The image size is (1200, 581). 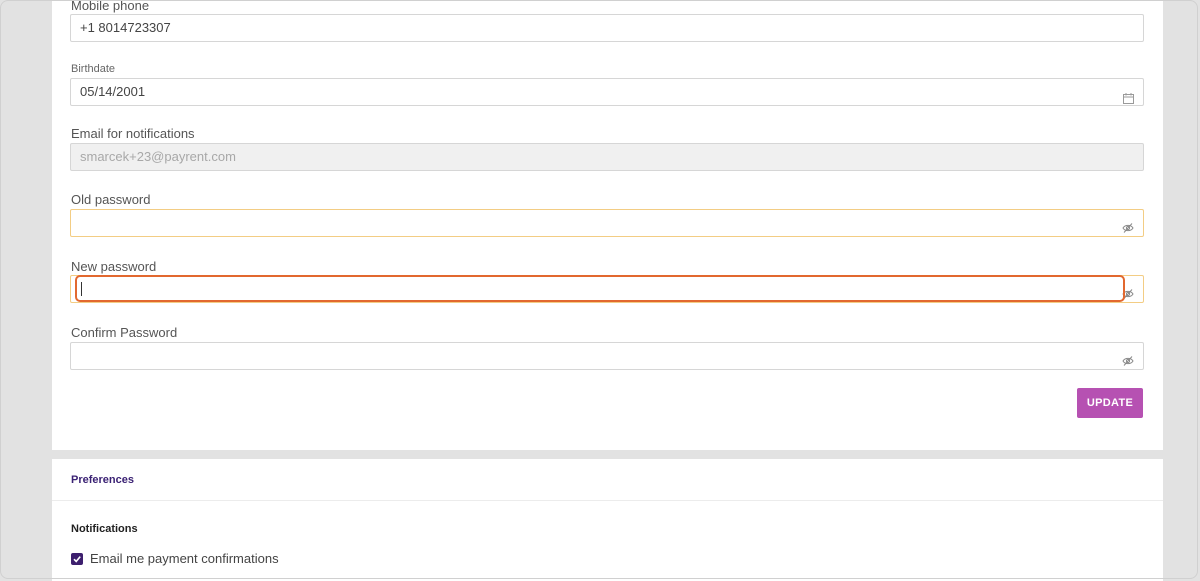 I want to click on confirm-password-label: Confirm Password, so click(x=124, y=332).